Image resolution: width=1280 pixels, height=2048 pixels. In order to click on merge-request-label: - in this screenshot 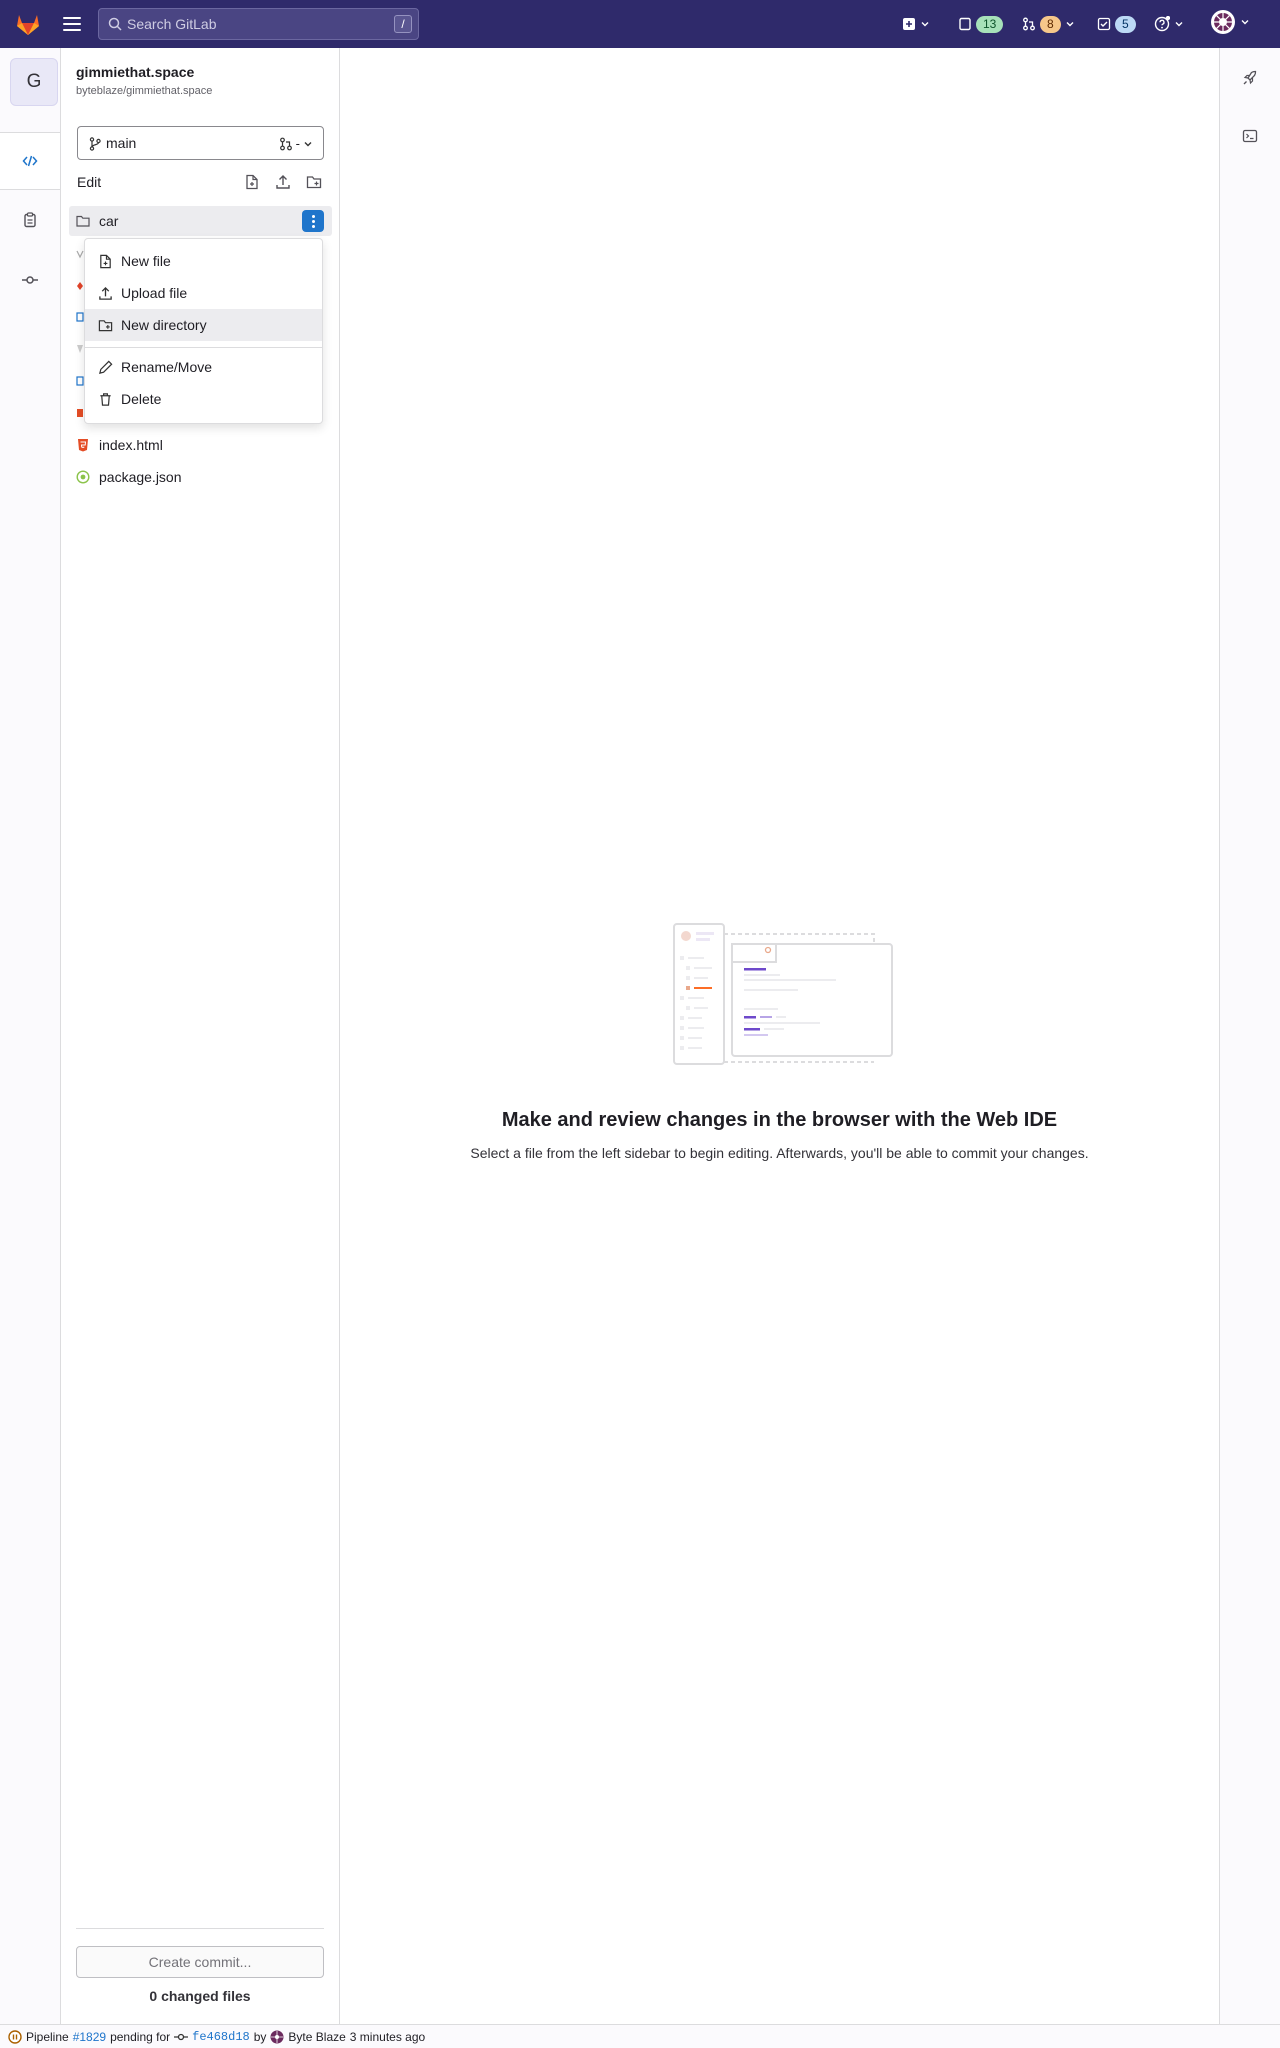, I will do `click(297, 143)`.